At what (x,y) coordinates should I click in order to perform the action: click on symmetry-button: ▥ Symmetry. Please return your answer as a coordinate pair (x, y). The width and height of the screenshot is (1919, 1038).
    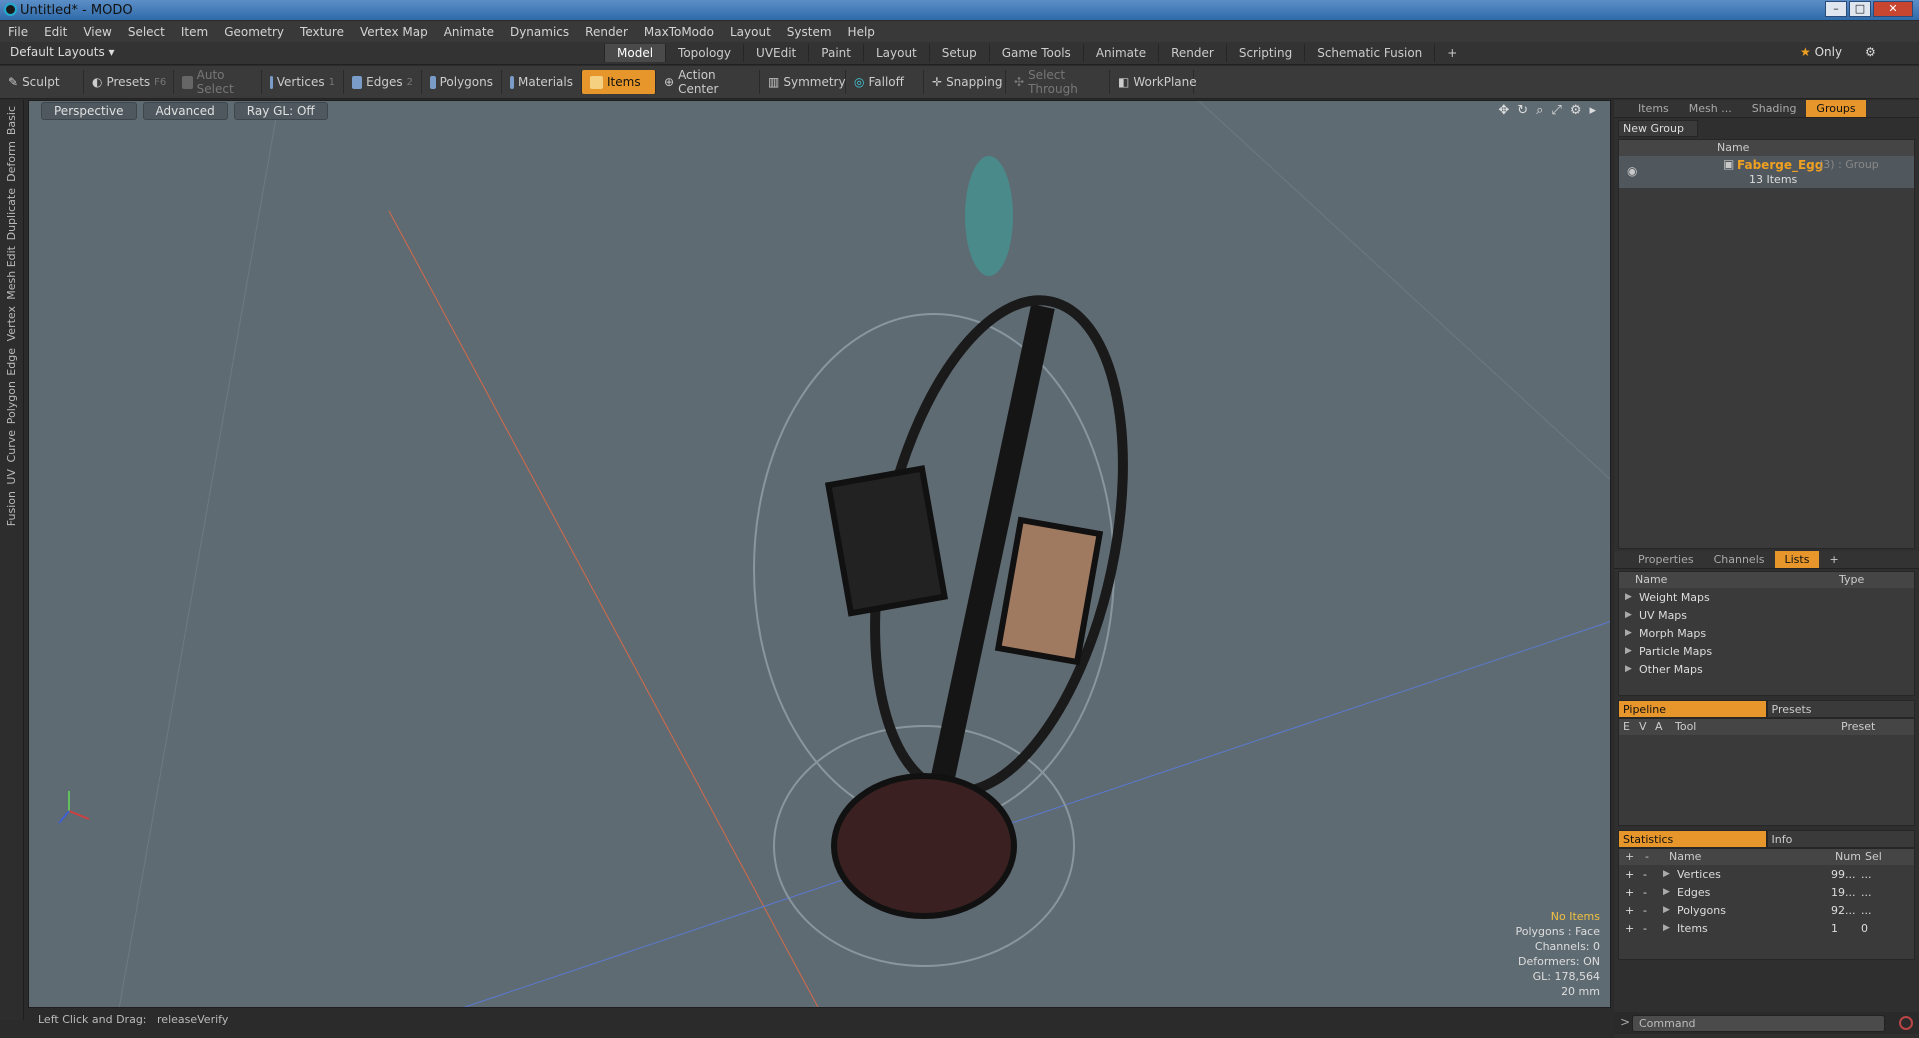
    Looking at the image, I should click on (803, 82).